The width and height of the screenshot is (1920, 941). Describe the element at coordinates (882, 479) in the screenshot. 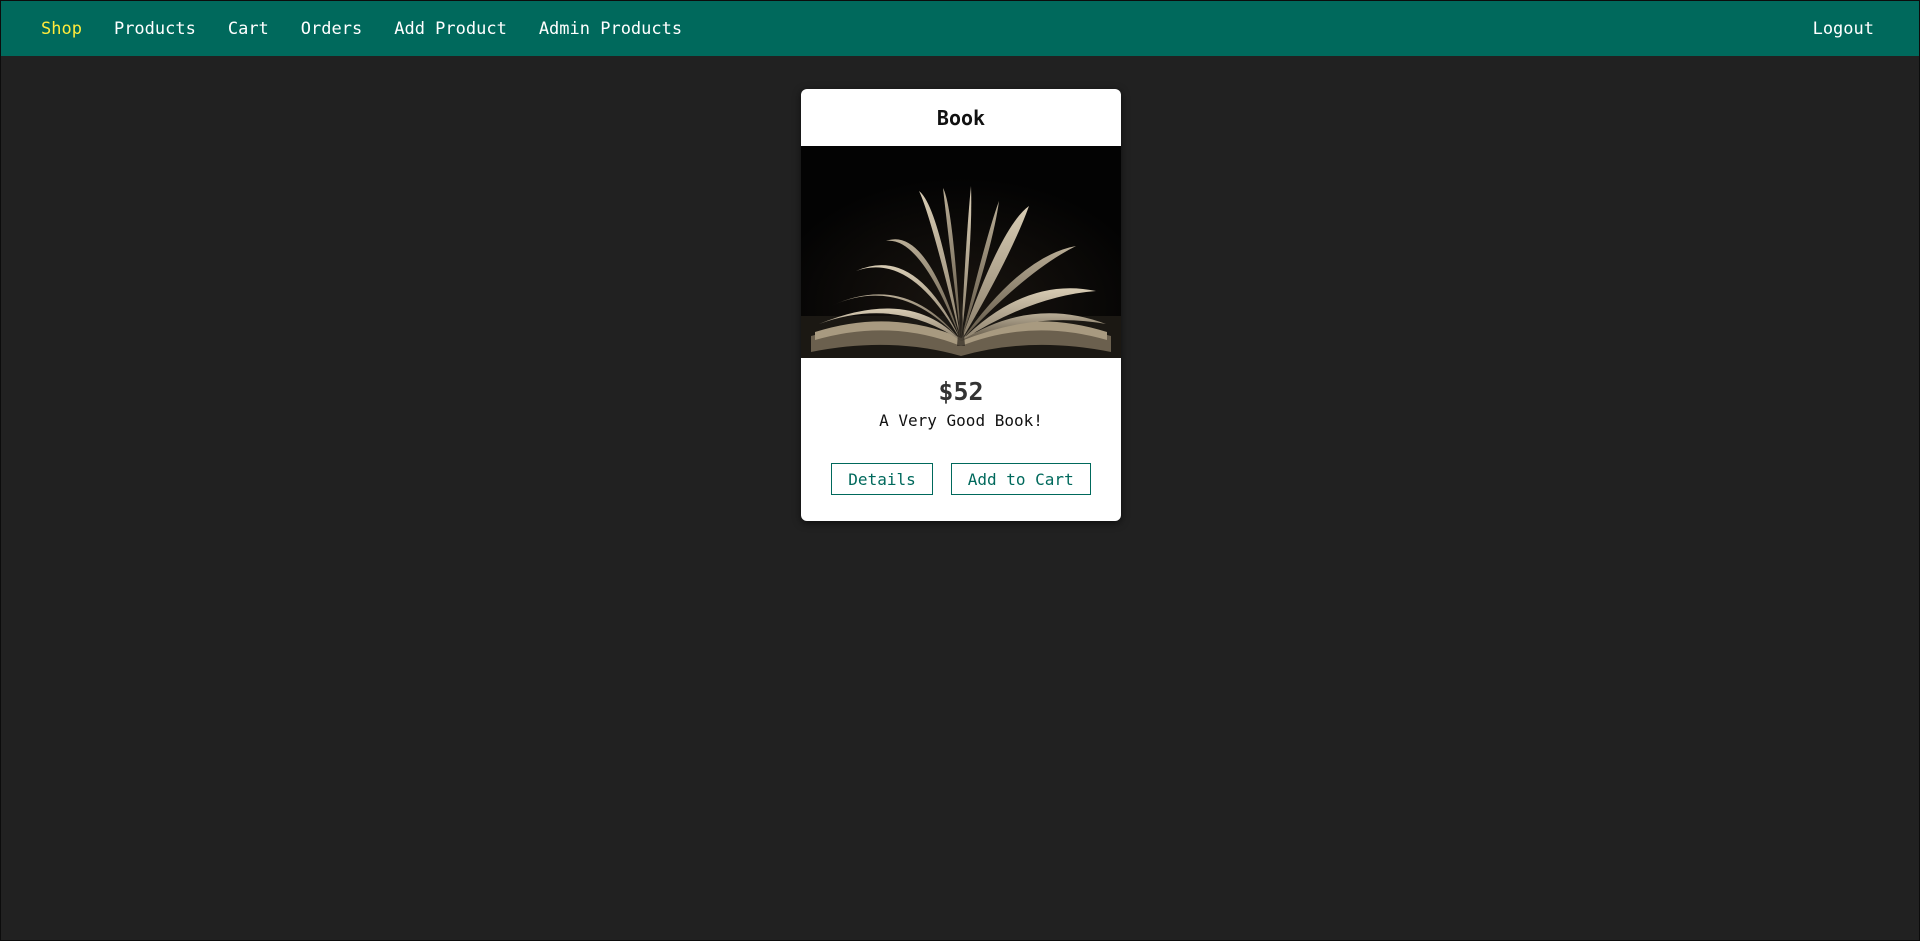

I see `details-button: Details` at that location.